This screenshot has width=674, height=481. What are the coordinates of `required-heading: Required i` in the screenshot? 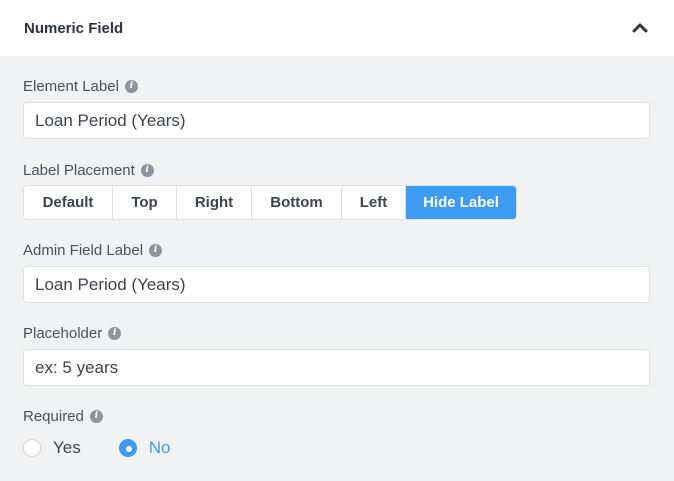 It's located at (336, 416).